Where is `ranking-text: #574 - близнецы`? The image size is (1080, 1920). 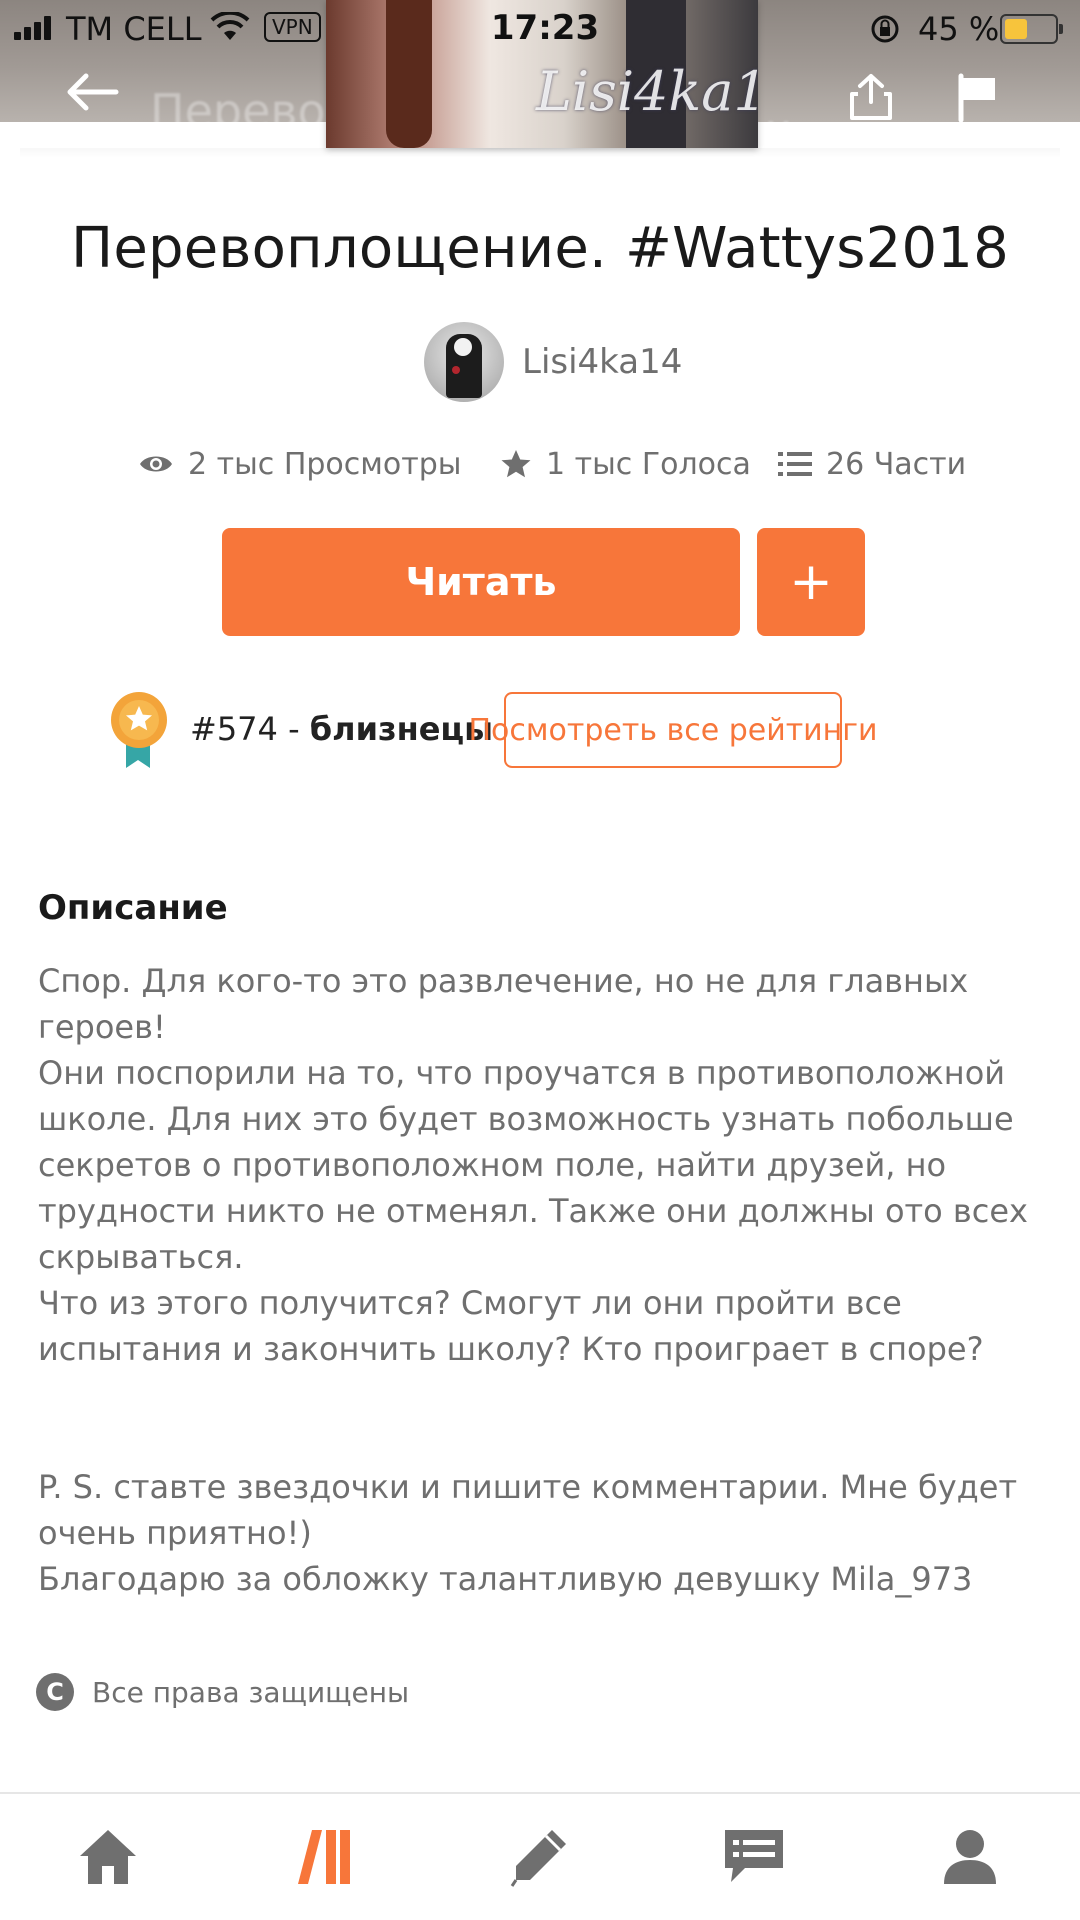 ranking-text: #574 - близнецы is located at coordinates (341, 729).